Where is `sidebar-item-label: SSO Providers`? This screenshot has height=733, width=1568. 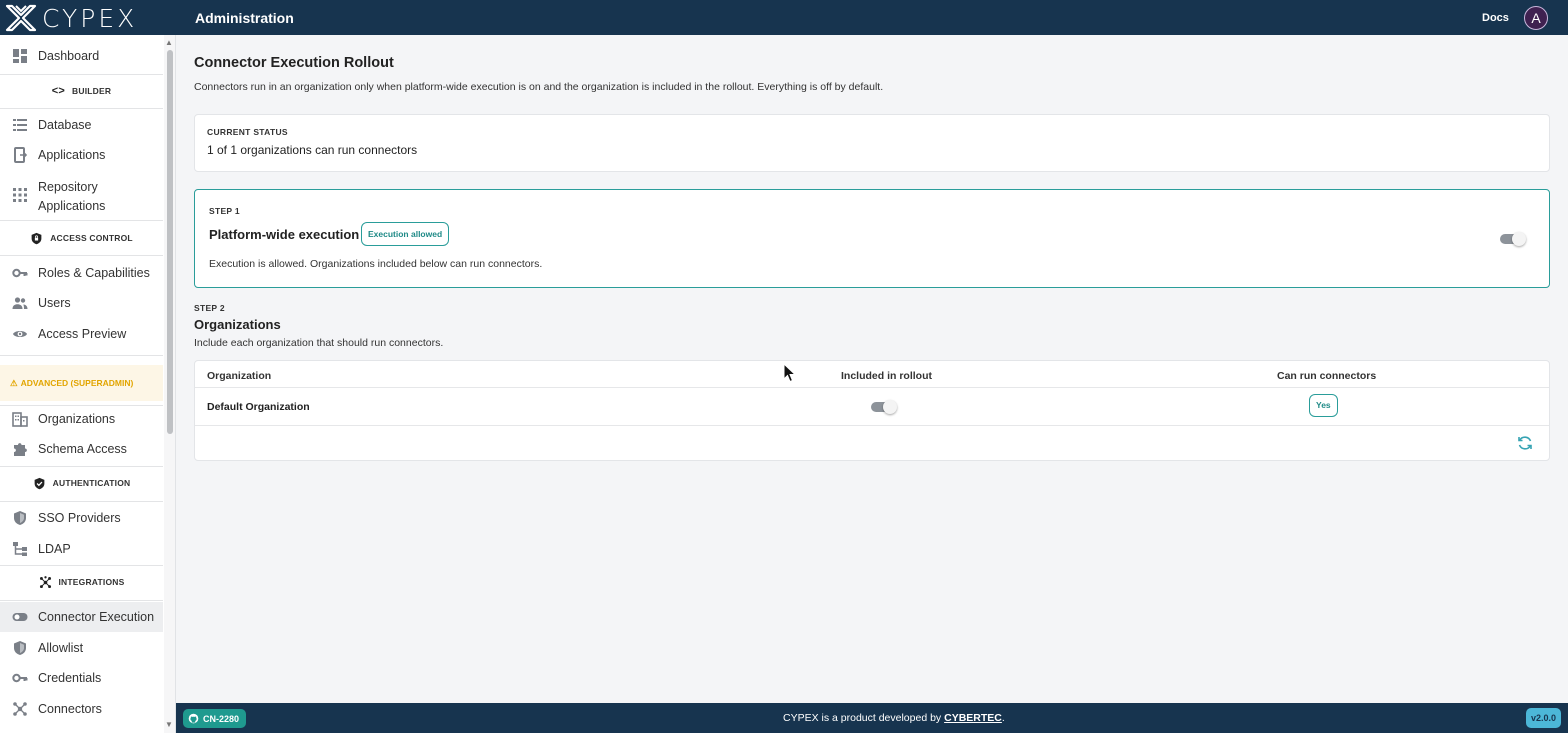
sidebar-item-label: SSO Providers is located at coordinates (79, 518).